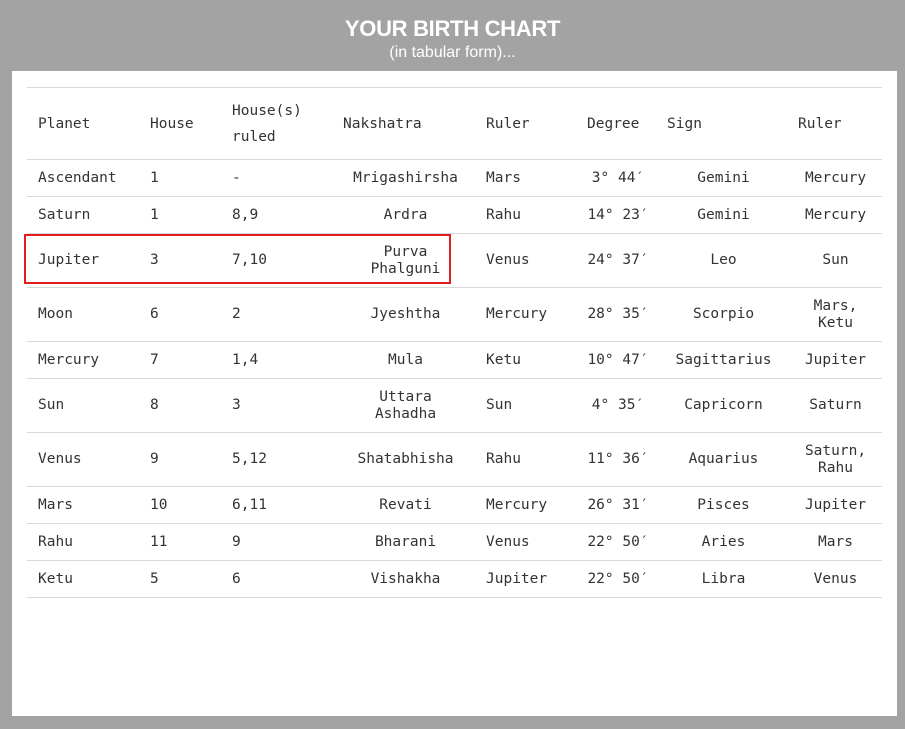  What do you see at coordinates (180, 314) in the screenshot?
I see `house-cell: 6` at bounding box center [180, 314].